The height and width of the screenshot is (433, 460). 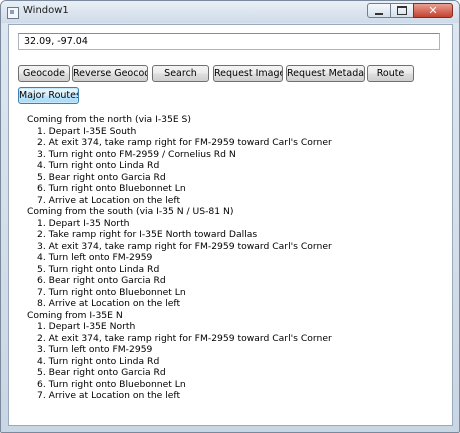 I want to click on maximize-button, so click(x=402, y=10).